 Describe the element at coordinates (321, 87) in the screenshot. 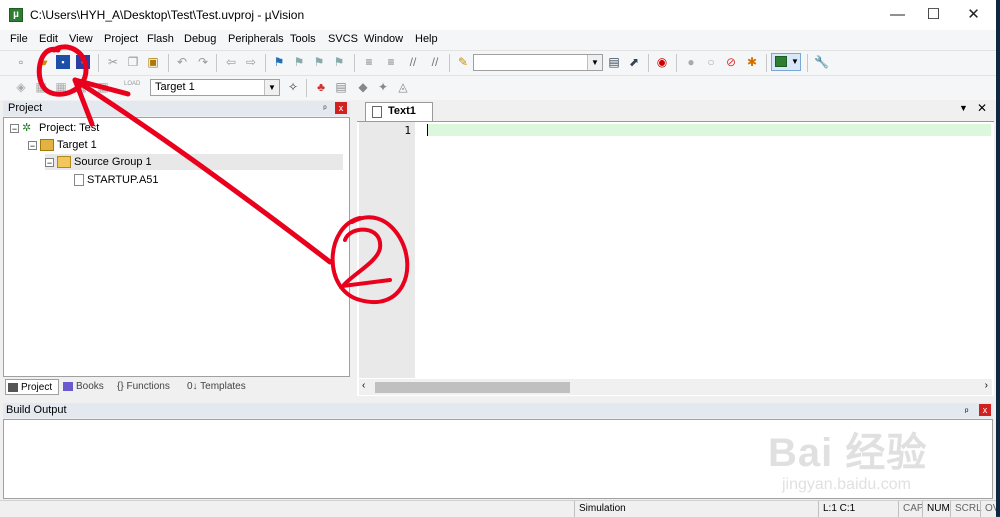

I see `manage-project-icon: ♣` at that location.